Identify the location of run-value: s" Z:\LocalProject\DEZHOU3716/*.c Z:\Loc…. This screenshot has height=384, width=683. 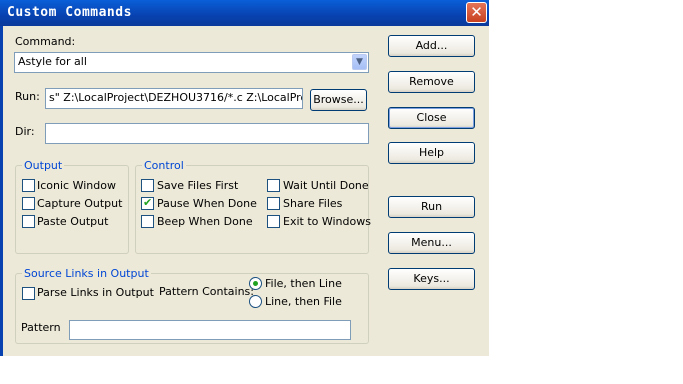
(176, 97).